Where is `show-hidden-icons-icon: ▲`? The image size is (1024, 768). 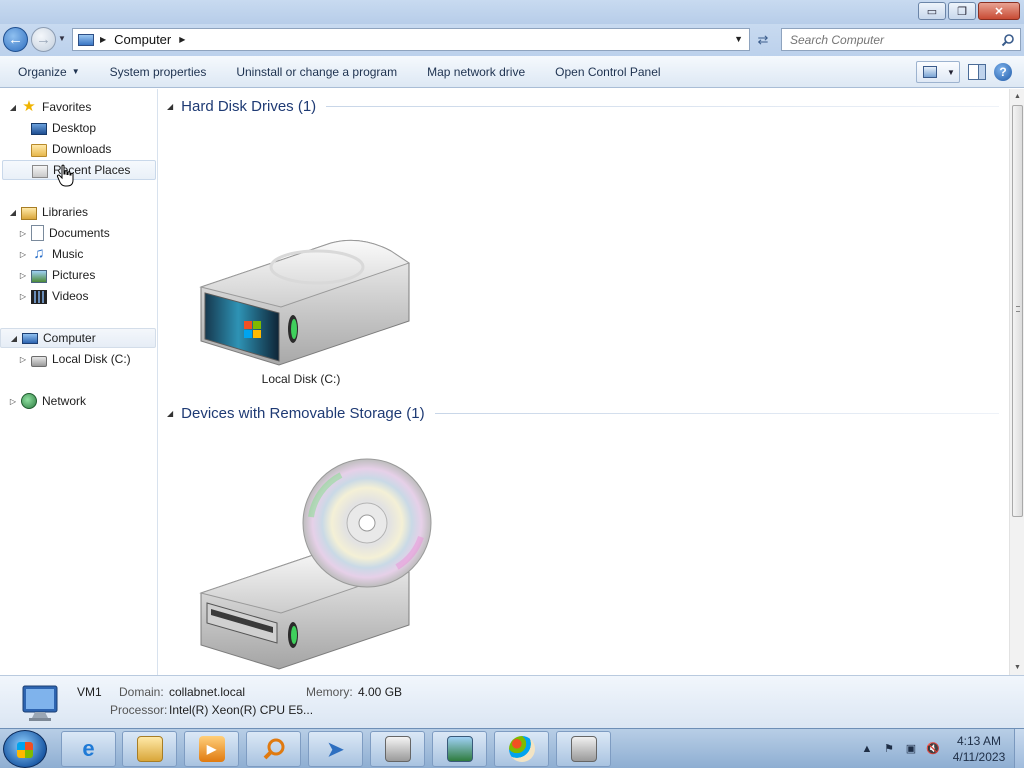
show-hidden-icons-icon: ▲ is located at coordinates (867, 749).